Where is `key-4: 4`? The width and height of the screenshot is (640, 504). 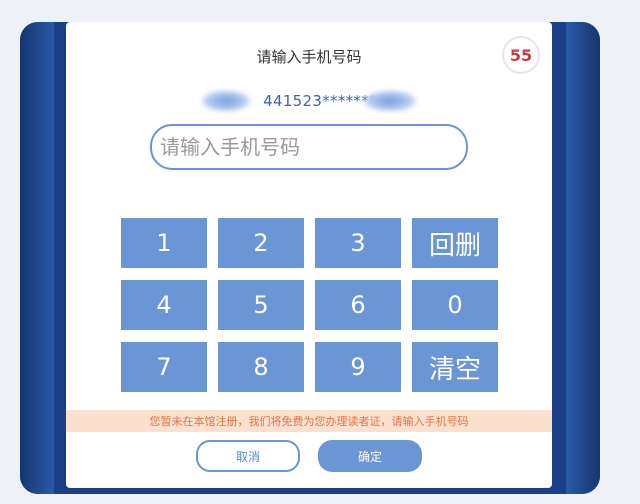 key-4: 4 is located at coordinates (164, 305).